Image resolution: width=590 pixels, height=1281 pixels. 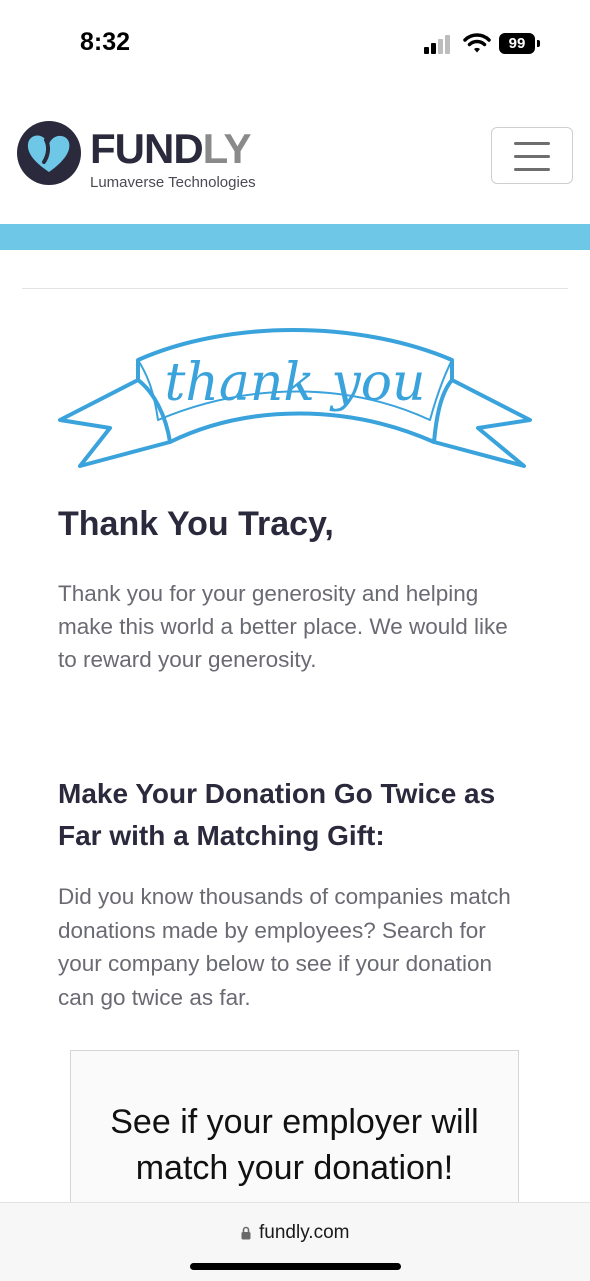 What do you see at coordinates (227, 148) in the screenshot?
I see `wordmark-light: LY` at bounding box center [227, 148].